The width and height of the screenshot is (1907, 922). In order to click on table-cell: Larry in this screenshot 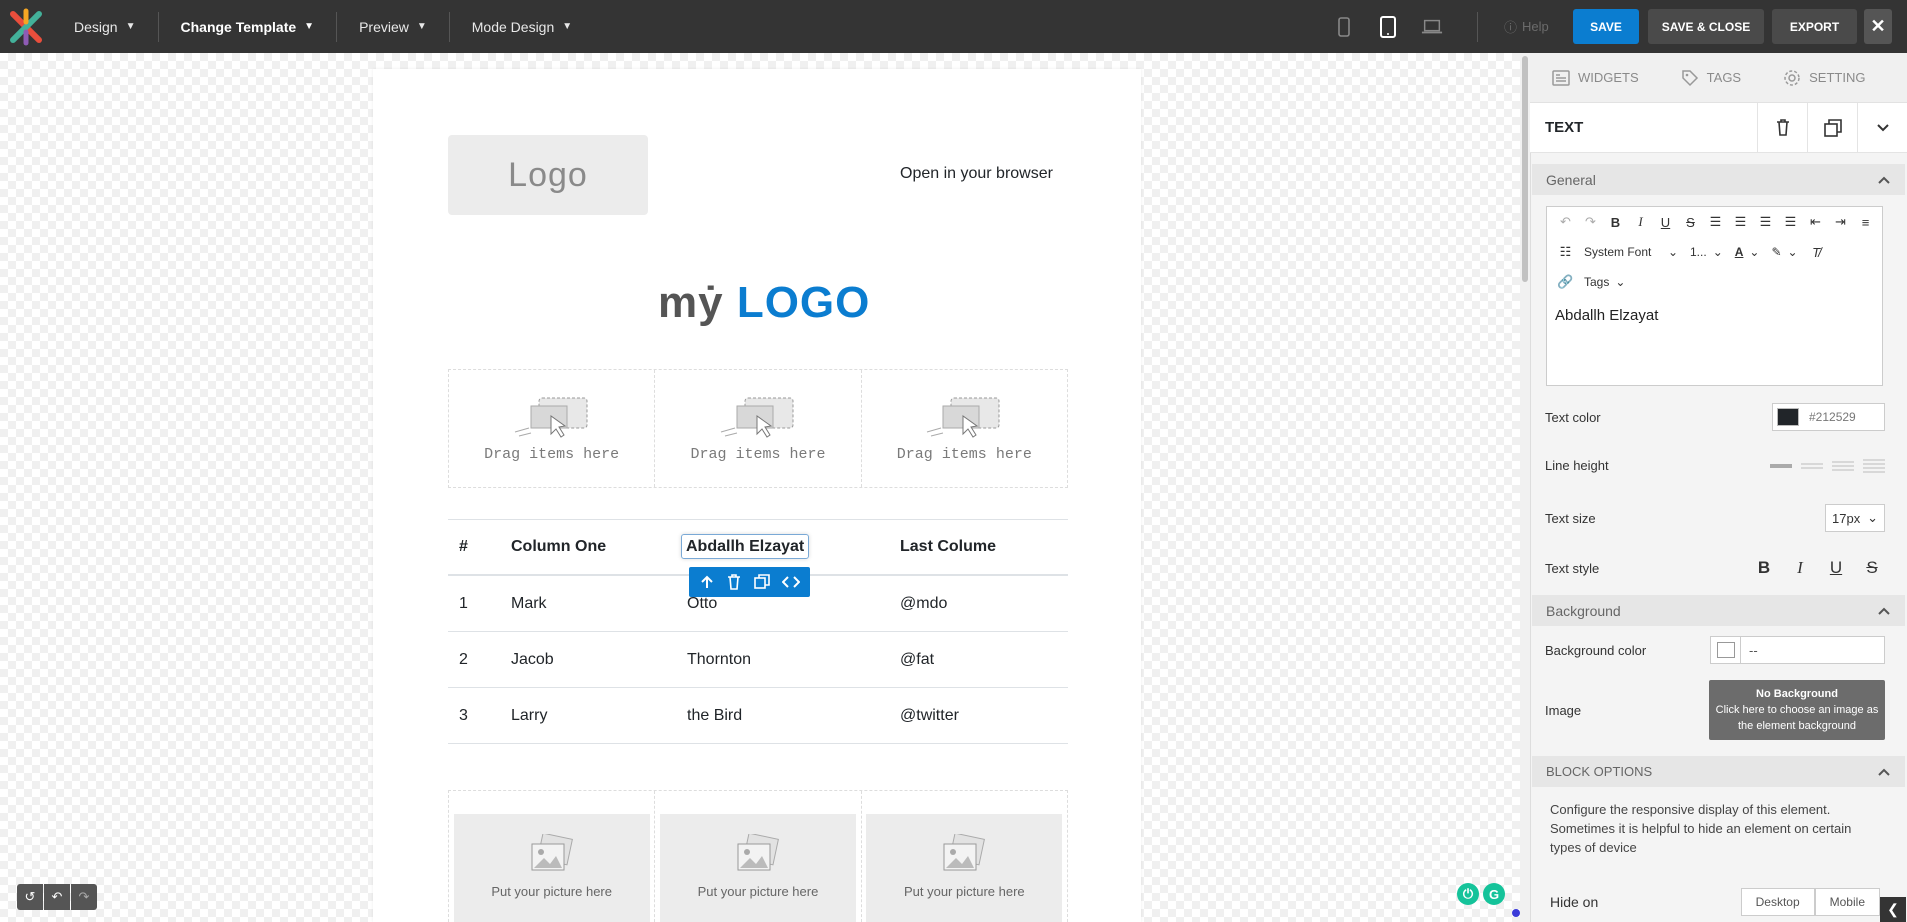, I will do `click(598, 716)`.